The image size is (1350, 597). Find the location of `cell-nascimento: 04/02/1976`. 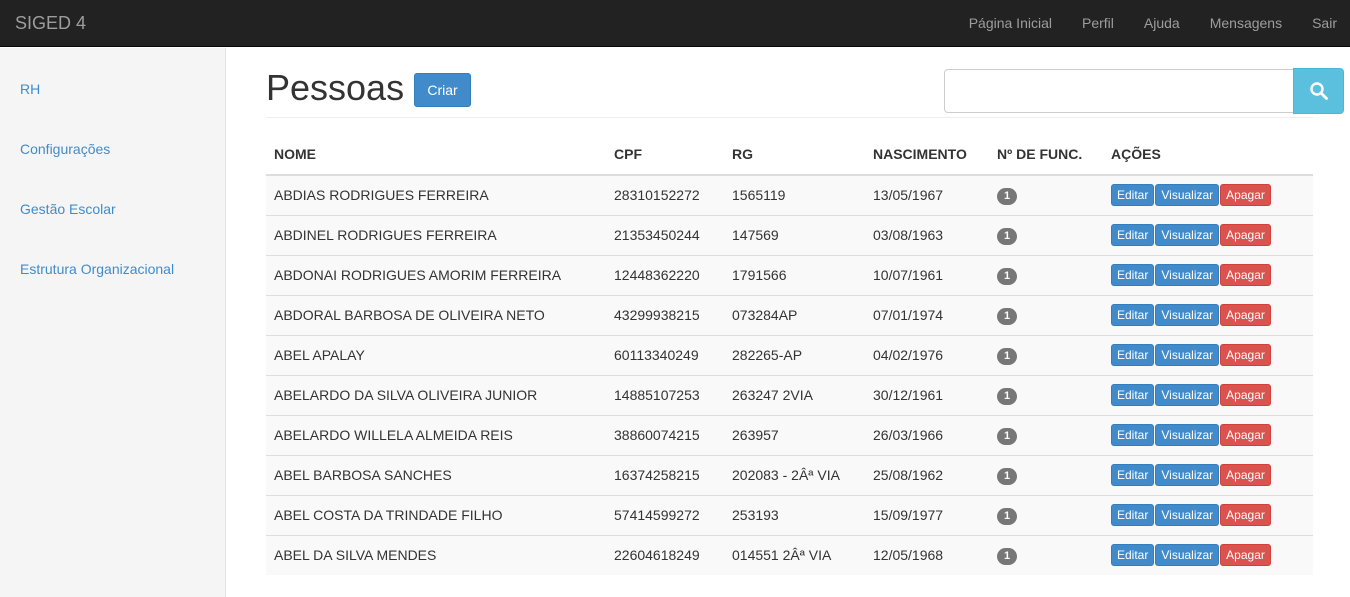

cell-nascimento: 04/02/1976 is located at coordinates (927, 354).